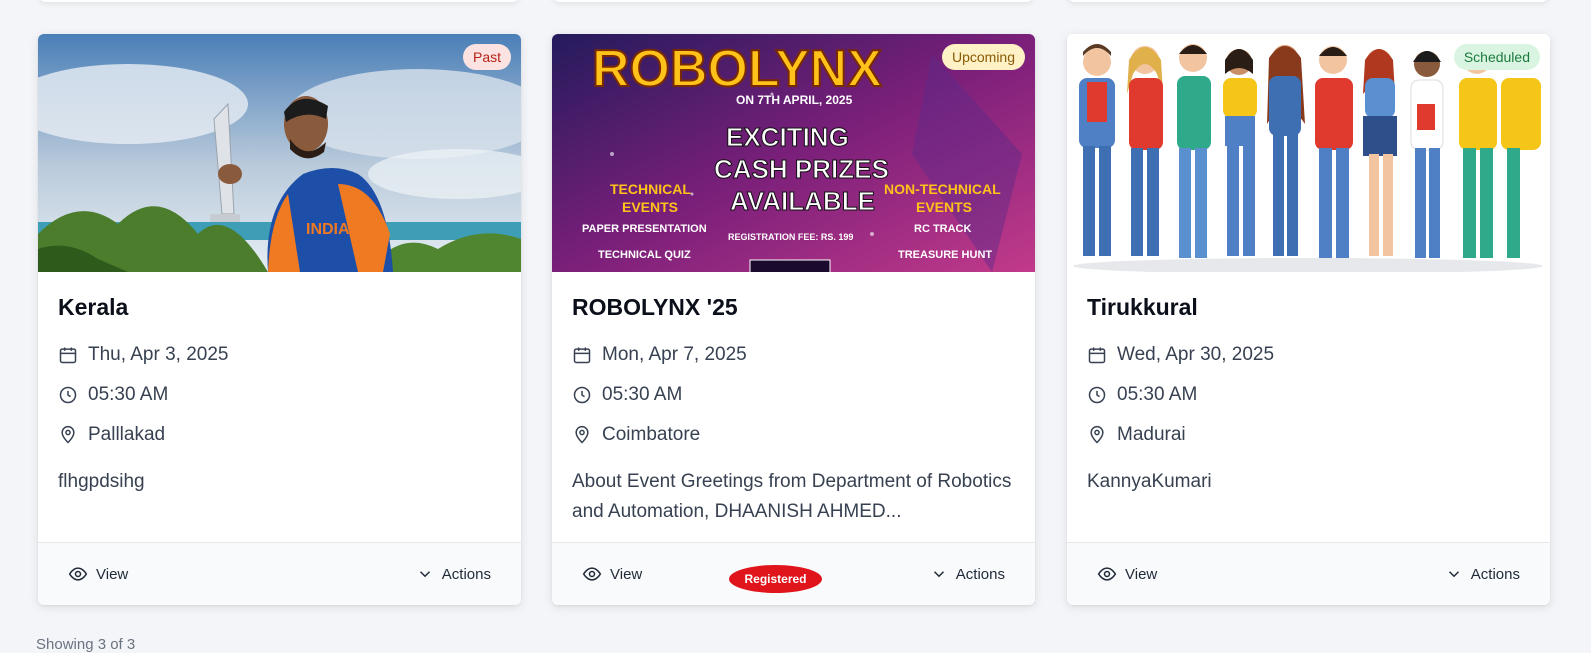  Describe the element at coordinates (93, 307) in the screenshot. I see `event-title: Kerala` at that location.